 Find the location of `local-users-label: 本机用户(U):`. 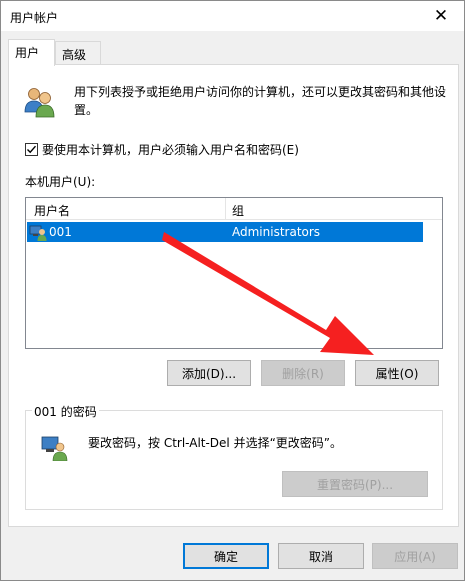

local-users-label: 本机用户(U): is located at coordinates (60, 182).